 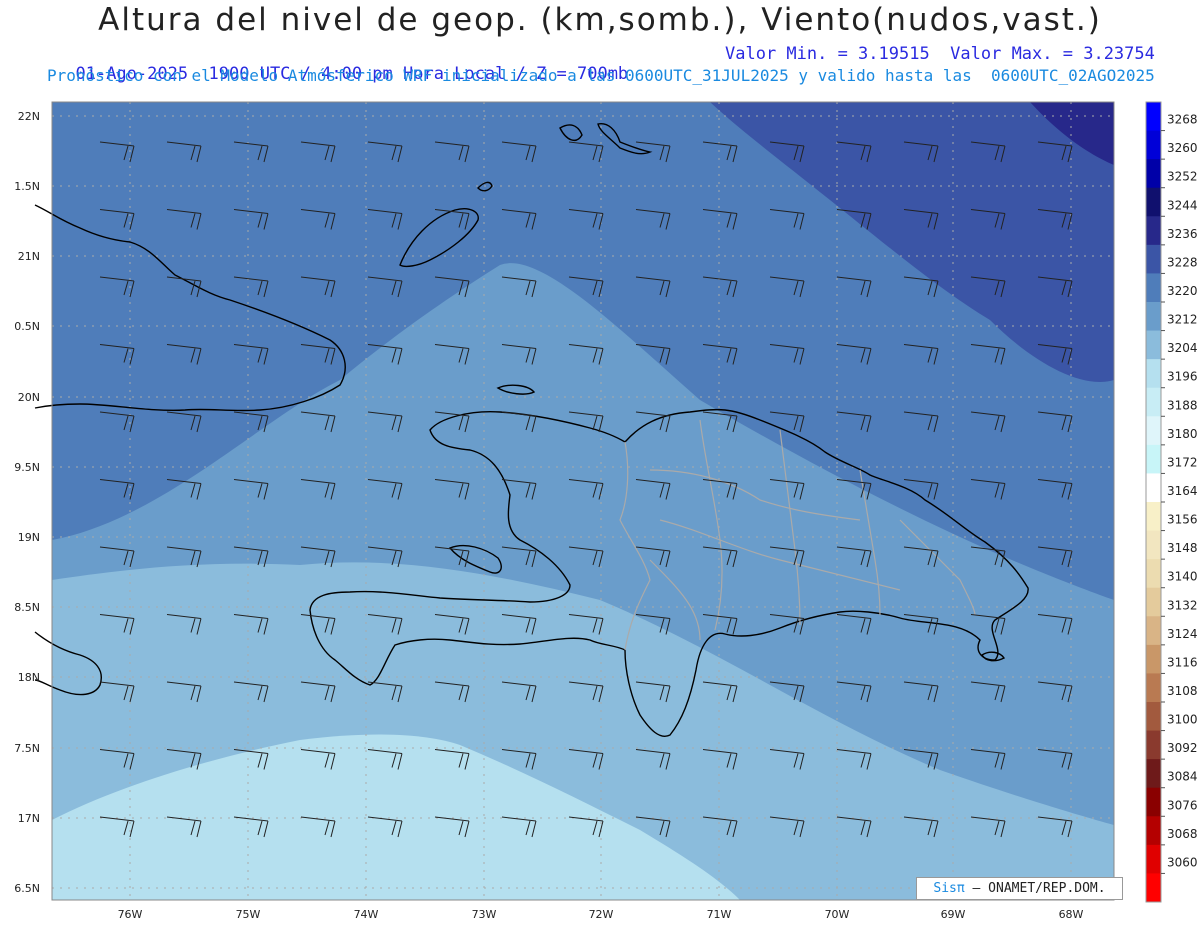 What do you see at coordinates (27, 326) in the screenshot?
I see `lat-tick-label: 0.5N` at bounding box center [27, 326].